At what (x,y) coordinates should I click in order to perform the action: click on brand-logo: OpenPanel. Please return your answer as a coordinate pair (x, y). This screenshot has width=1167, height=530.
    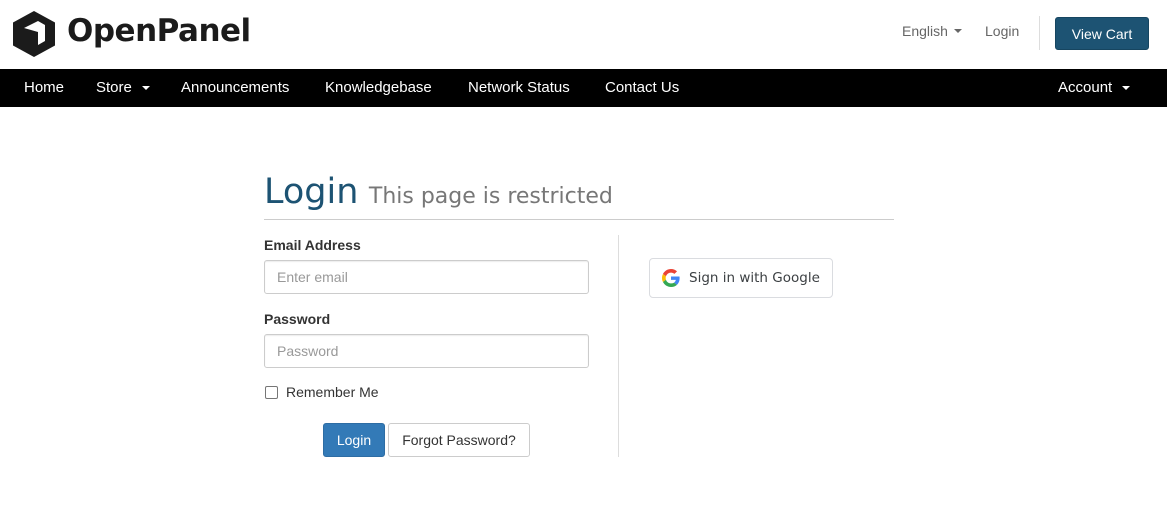
    Looking at the image, I should click on (131, 34).